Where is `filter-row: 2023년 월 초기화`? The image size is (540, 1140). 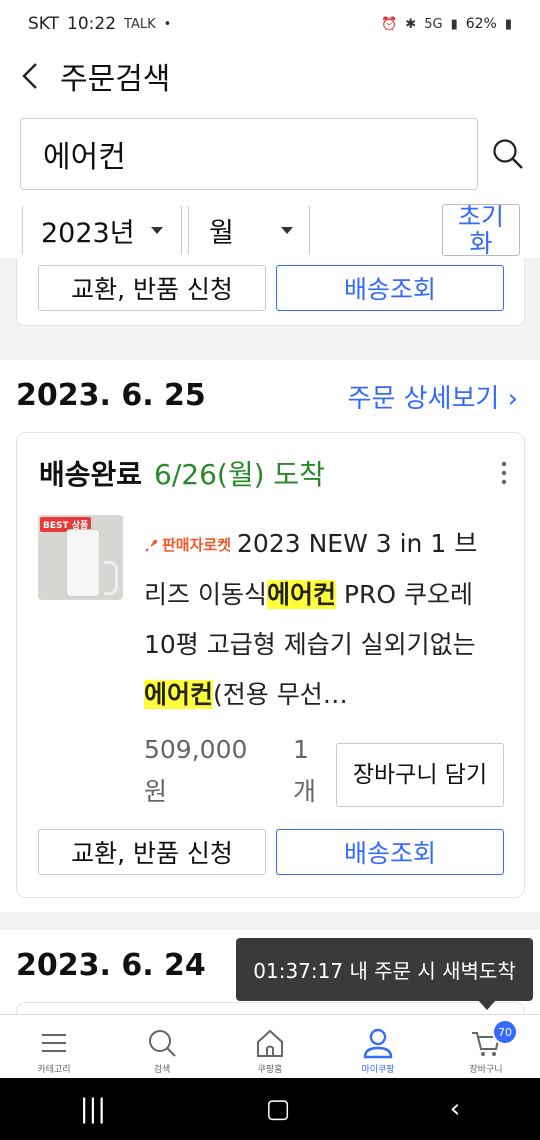 filter-row: 2023년 월 초기화 is located at coordinates (270, 230).